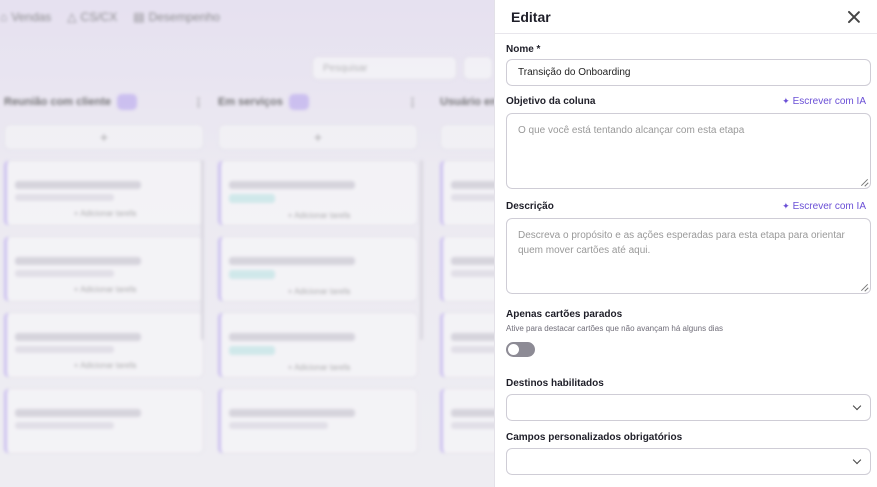  What do you see at coordinates (574, 72) in the screenshot?
I see `name-input-value: Transição do Onboarding` at bounding box center [574, 72].